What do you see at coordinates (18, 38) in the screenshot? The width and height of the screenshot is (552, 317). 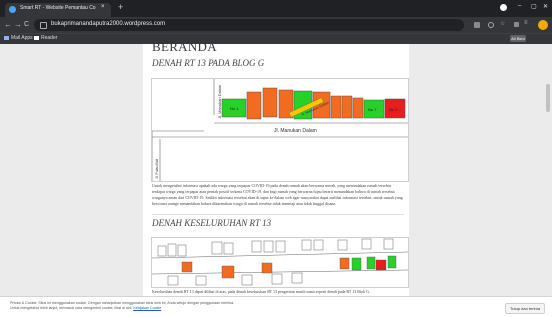 I see `bookmark-item: Mail Apps` at bounding box center [18, 38].